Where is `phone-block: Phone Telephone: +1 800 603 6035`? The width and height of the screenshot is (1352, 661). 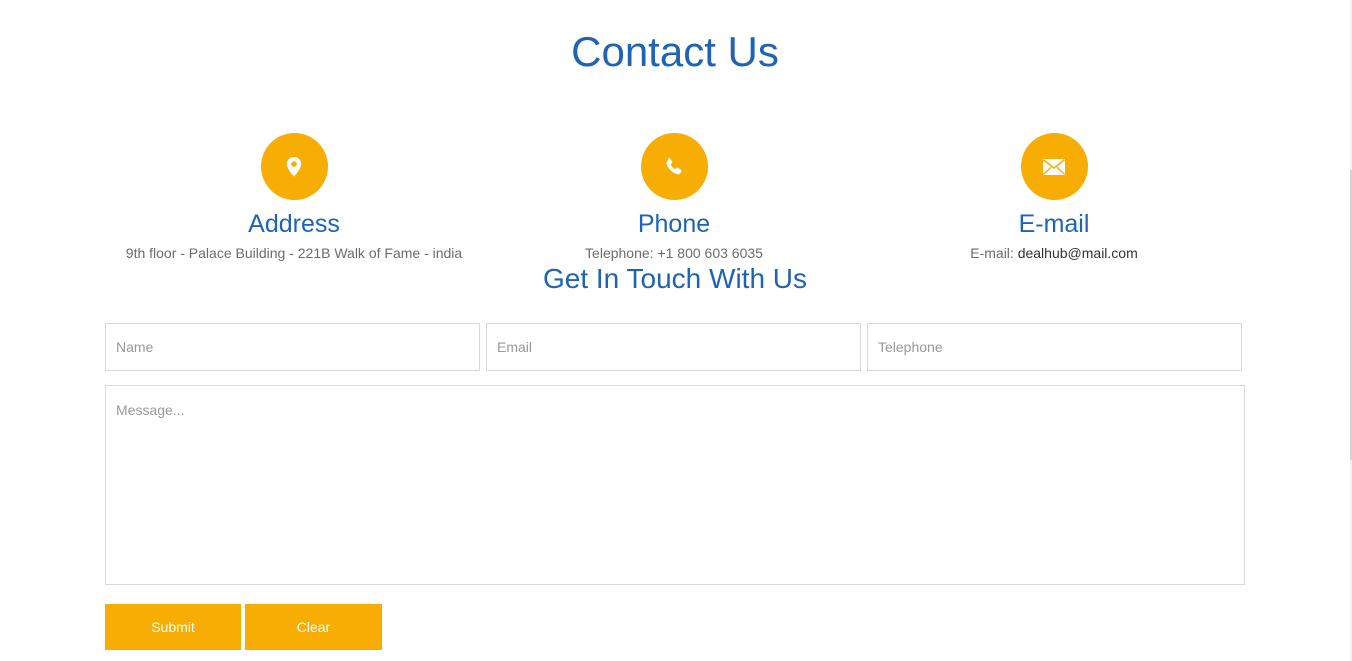
phone-block: Phone Telephone: +1 800 603 6035 is located at coordinates (674, 197).